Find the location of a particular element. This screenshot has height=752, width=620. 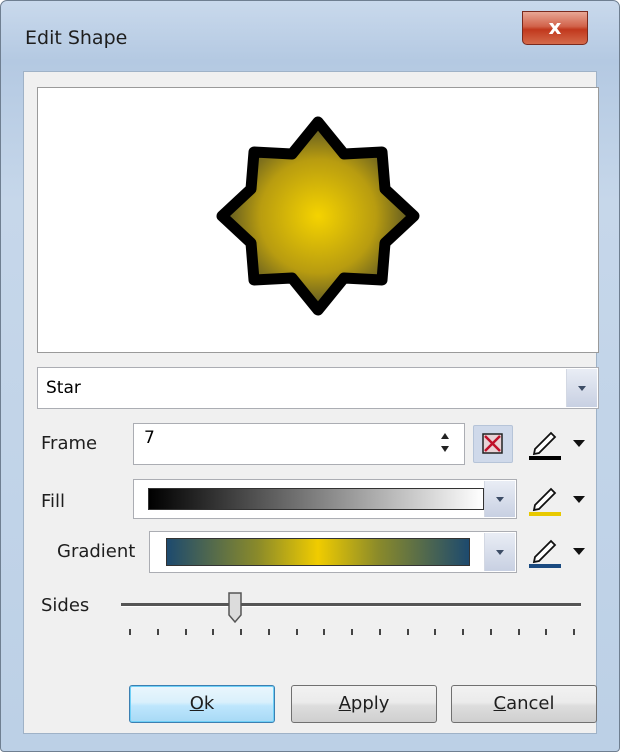

shape-type-dropdown: Star is located at coordinates (318, 388).